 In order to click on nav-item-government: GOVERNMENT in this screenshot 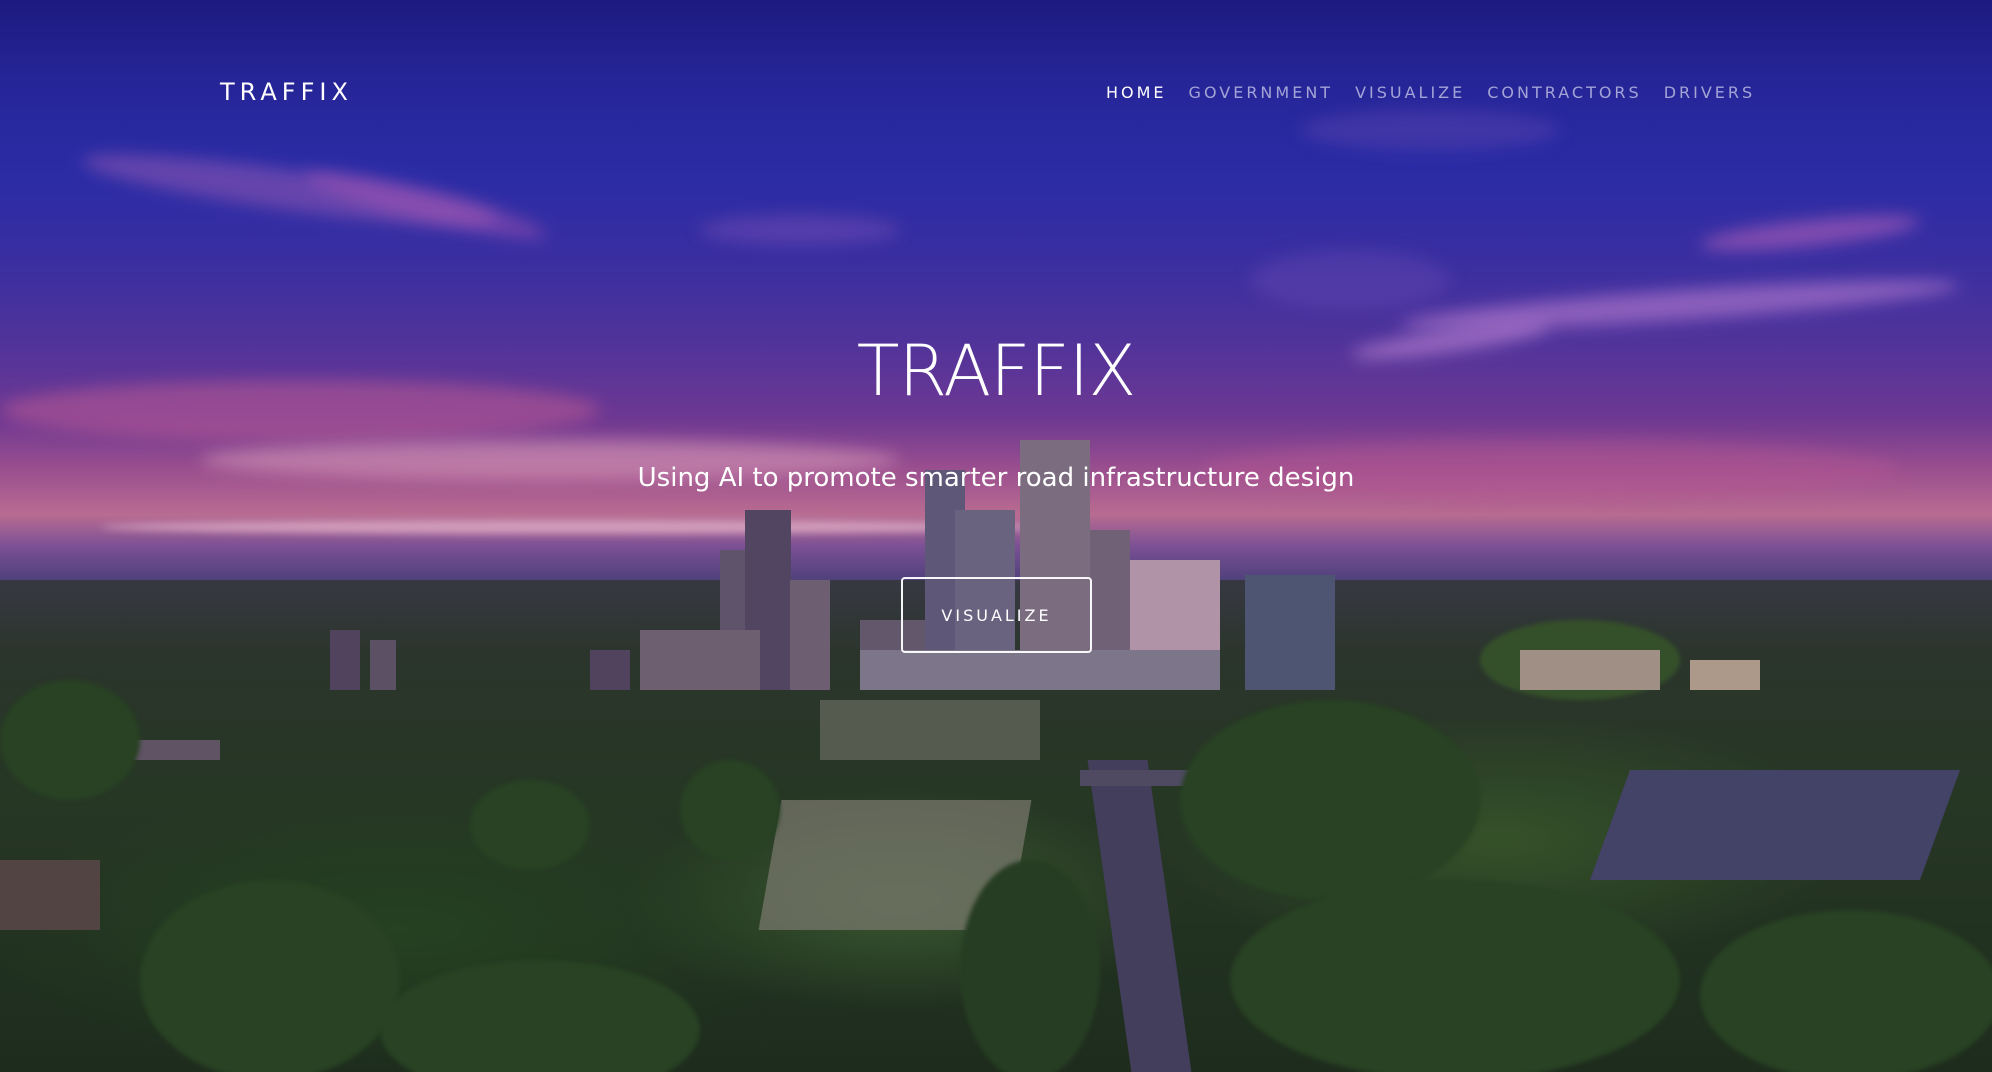, I will do `click(1261, 92)`.